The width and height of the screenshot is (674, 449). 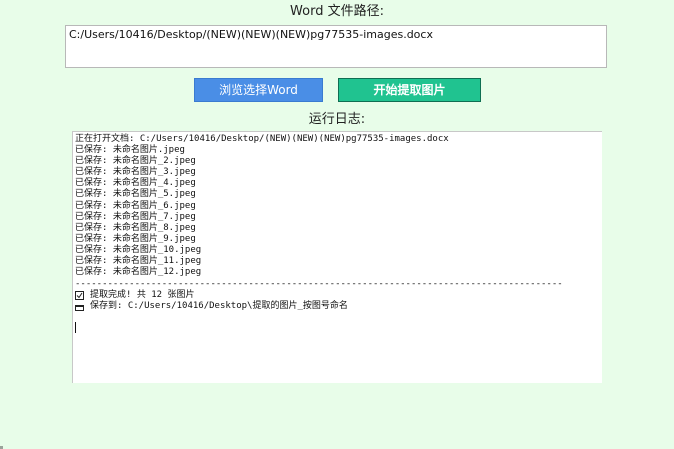 I want to click on log-line: 已保存: 未命名图片_5.jpeg, so click(x=135, y=194).